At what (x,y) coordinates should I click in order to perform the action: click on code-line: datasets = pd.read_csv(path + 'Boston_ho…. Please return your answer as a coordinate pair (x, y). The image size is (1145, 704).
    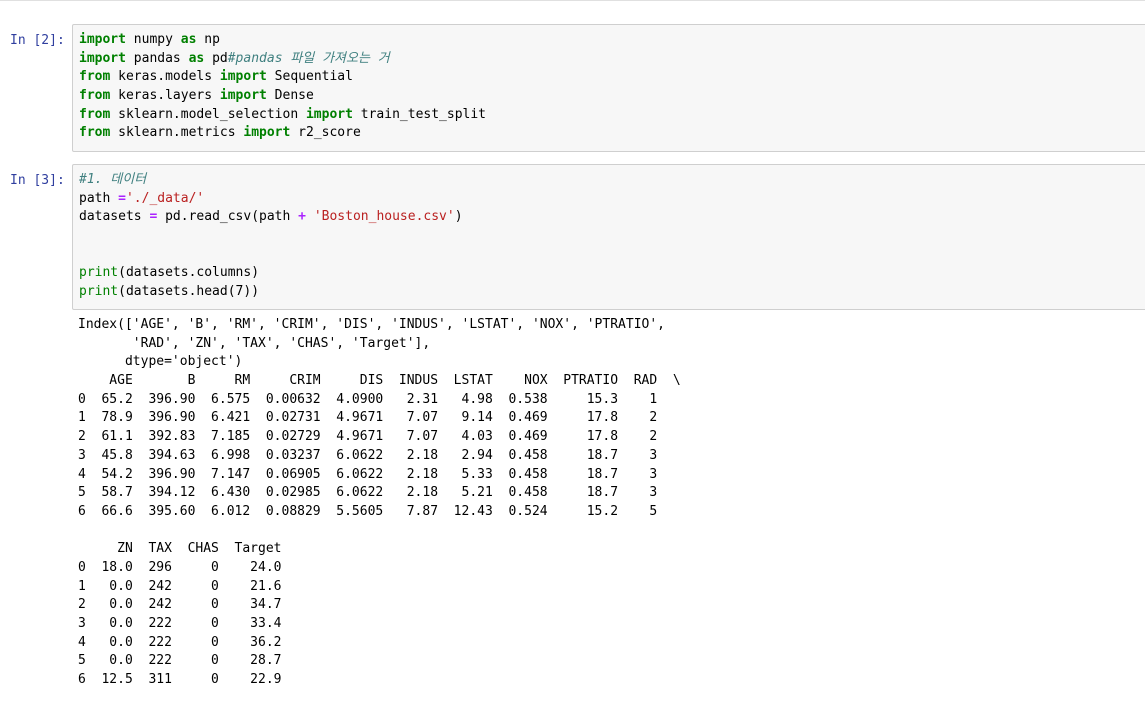
    Looking at the image, I should click on (271, 217).